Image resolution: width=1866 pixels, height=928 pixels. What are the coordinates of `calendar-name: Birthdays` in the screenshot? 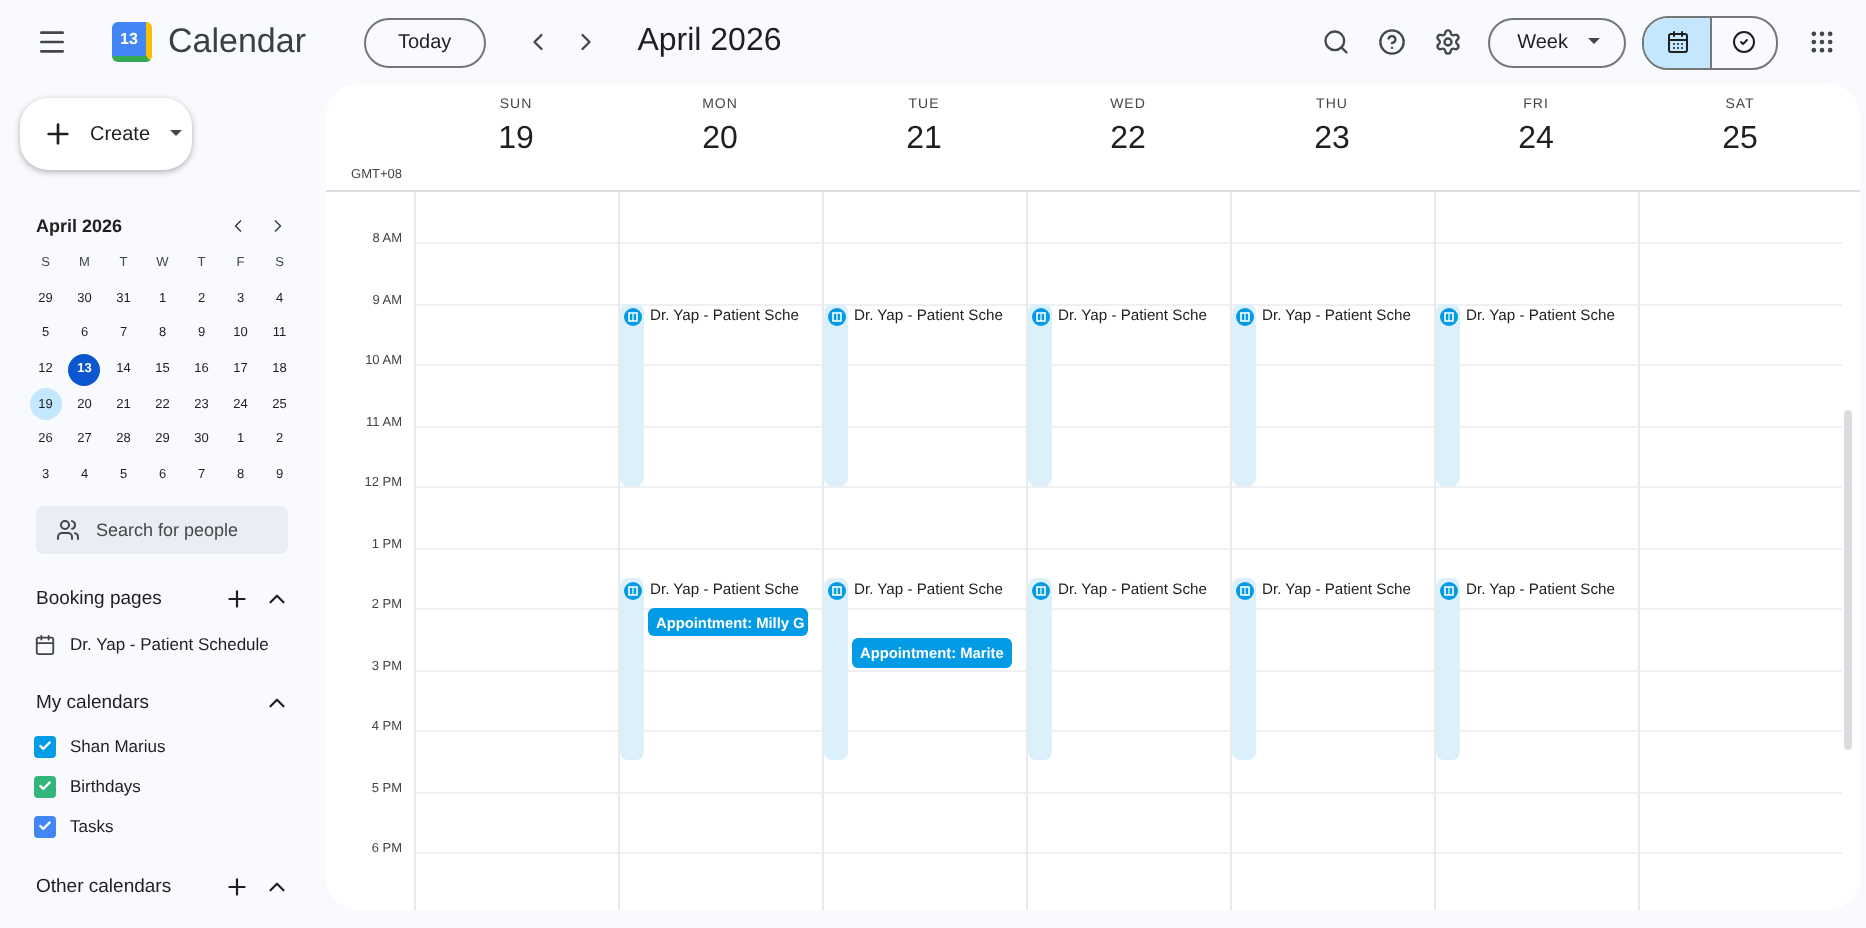 It's located at (105, 786).